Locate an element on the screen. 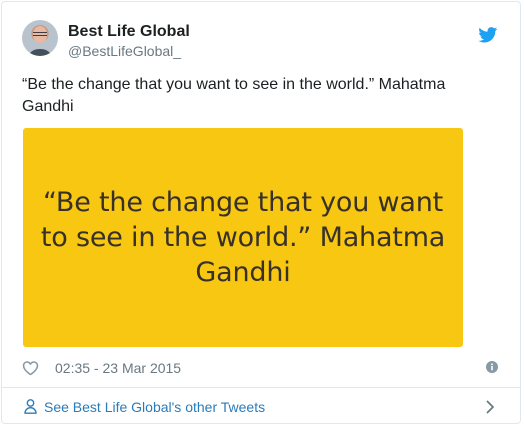 The width and height of the screenshot is (524, 426). image-quote-line: “Be the change that you want is located at coordinates (243, 202).